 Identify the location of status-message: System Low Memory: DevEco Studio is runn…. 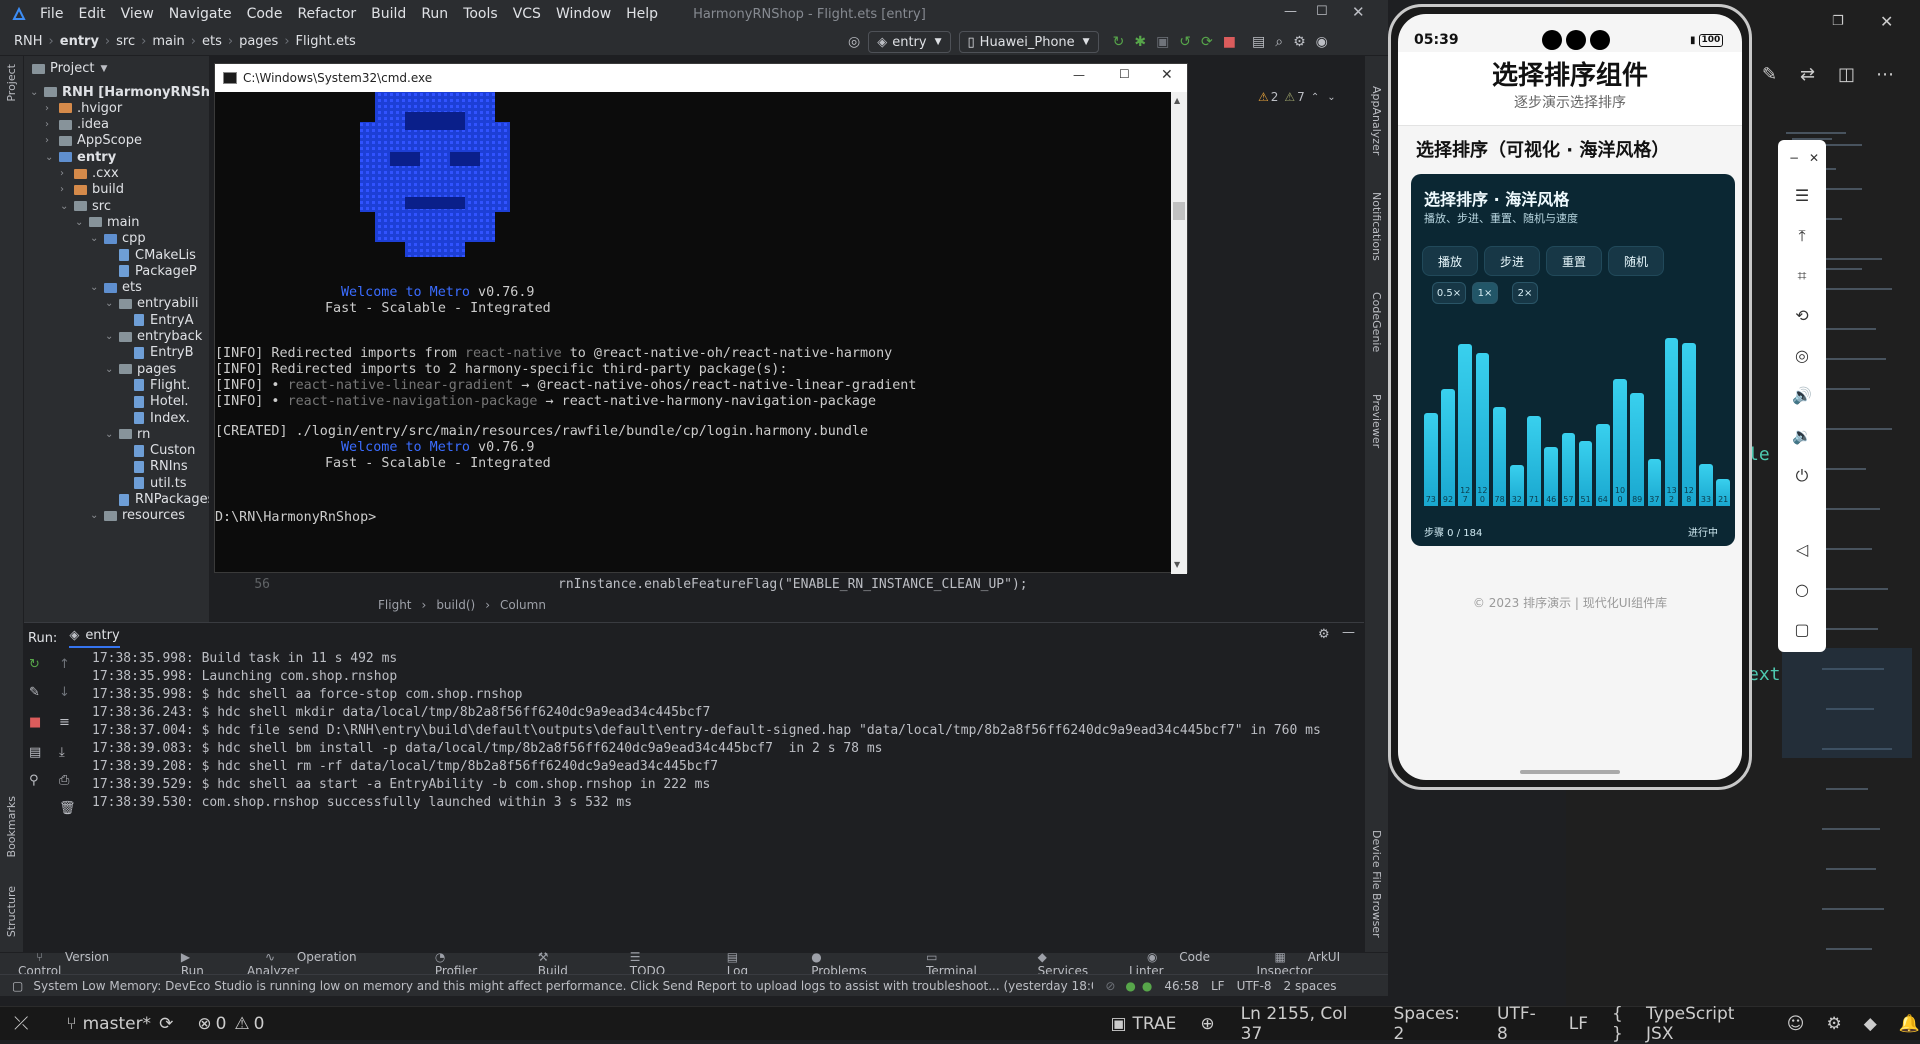
(563, 986).